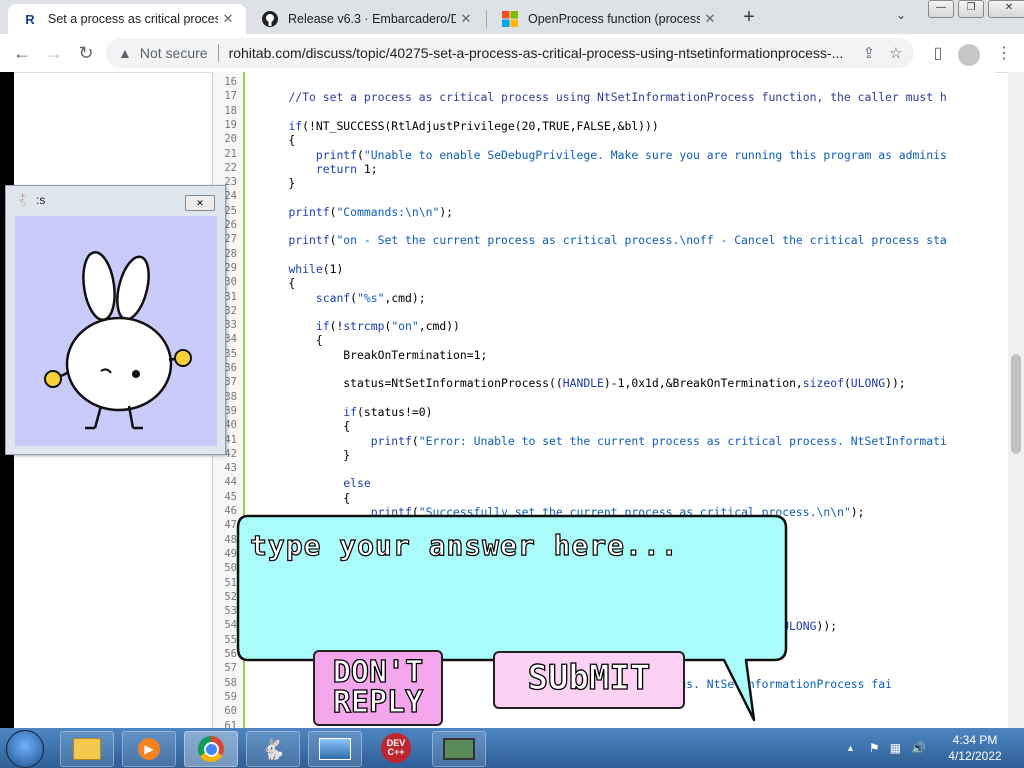 Image resolution: width=1024 pixels, height=768 pixels. Describe the element at coordinates (969, 55) in the screenshot. I see `profile-avatar-icon` at that location.